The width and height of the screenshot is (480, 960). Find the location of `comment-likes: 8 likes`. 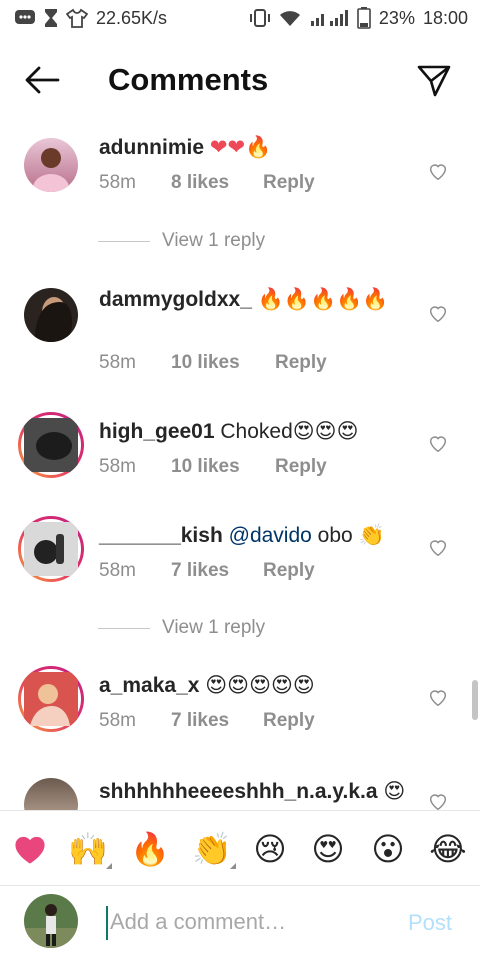

comment-likes: 8 likes is located at coordinates (217, 183).